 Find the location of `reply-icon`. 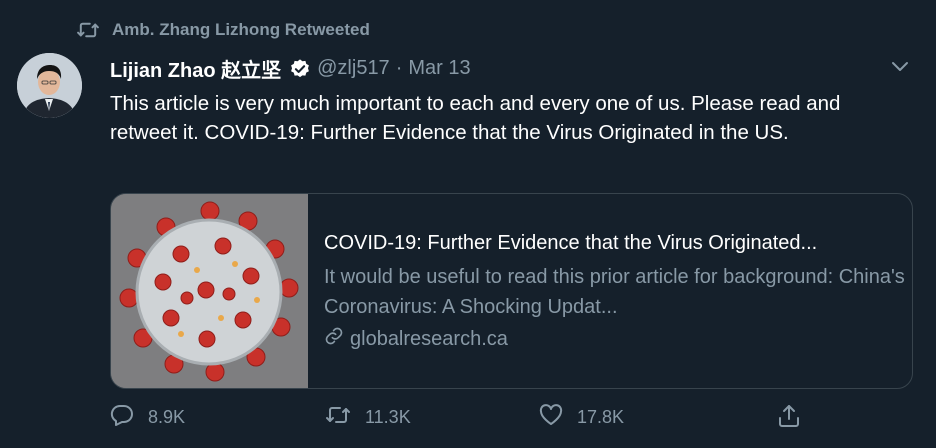

reply-icon is located at coordinates (122, 417).